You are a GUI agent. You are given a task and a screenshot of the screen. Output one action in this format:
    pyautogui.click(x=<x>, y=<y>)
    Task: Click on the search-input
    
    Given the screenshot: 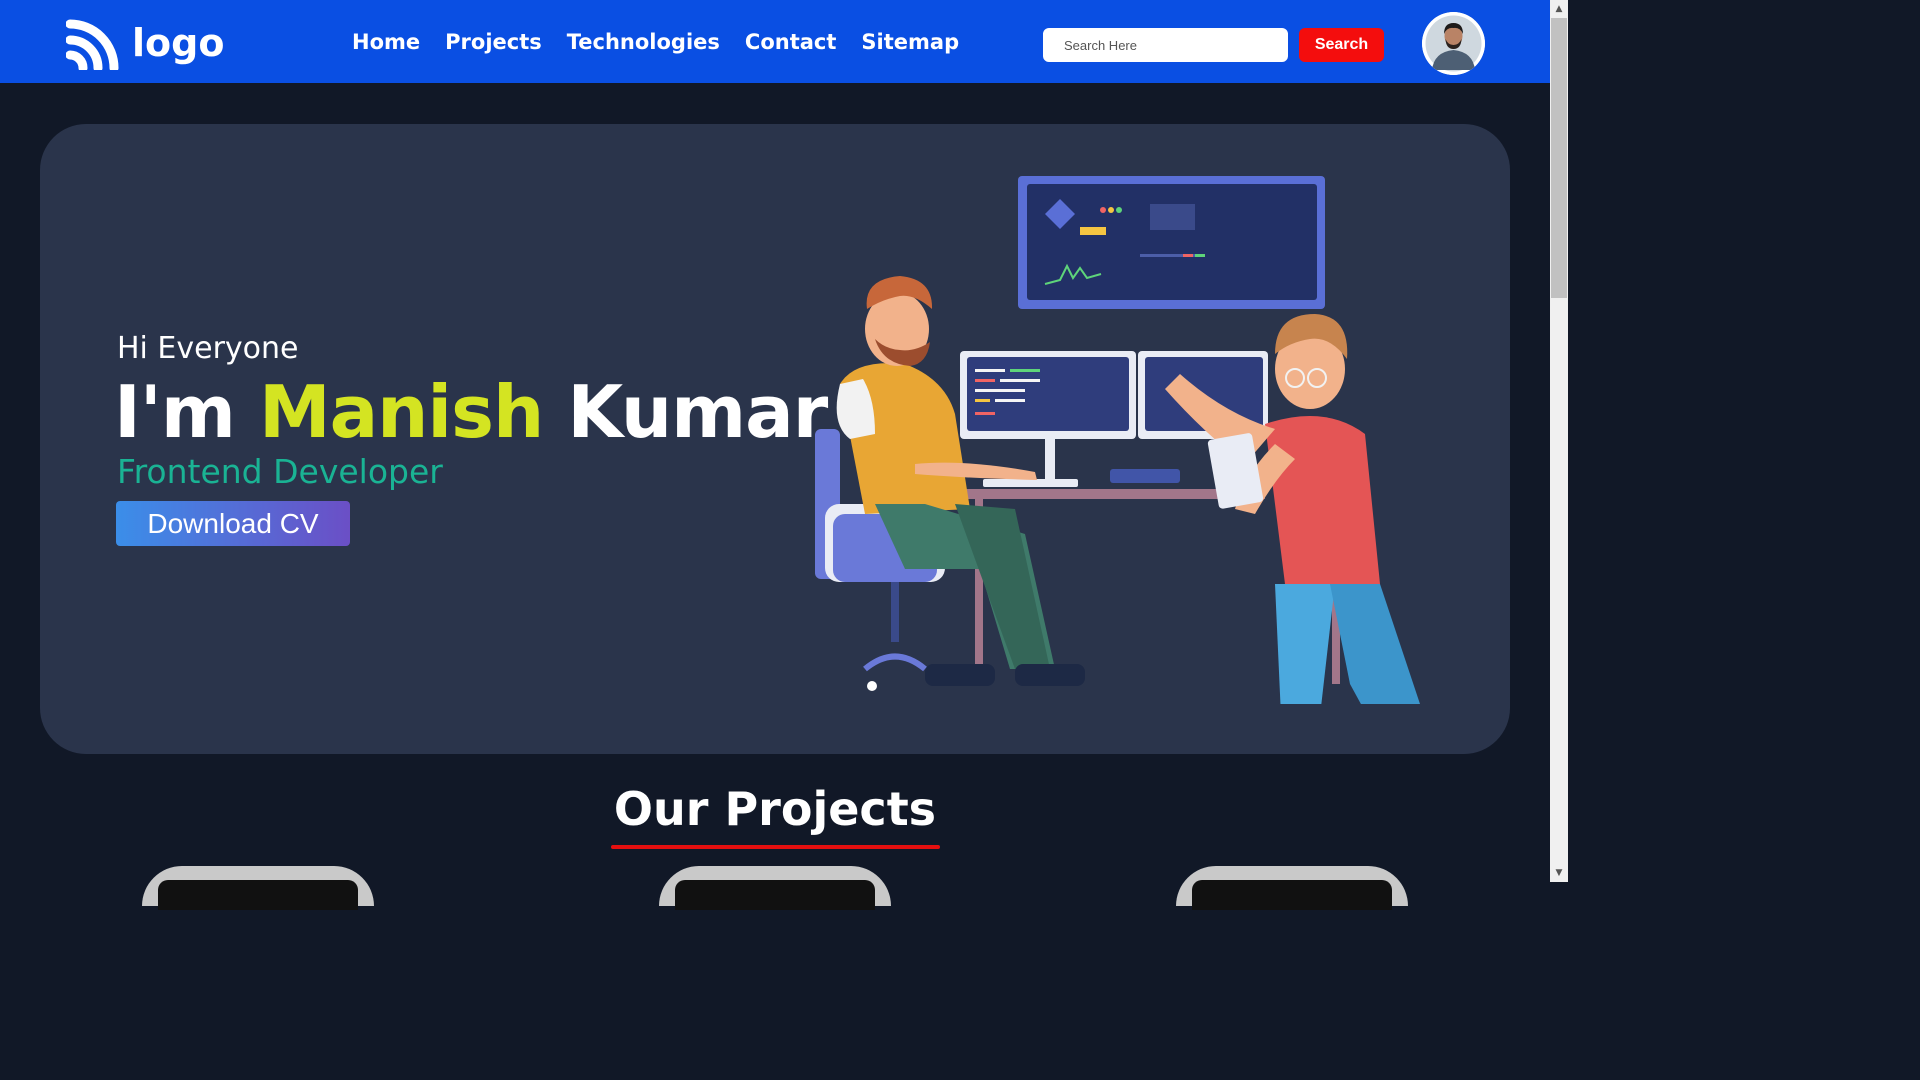 What is the action you would take?
    pyautogui.click(x=1165, y=45)
    